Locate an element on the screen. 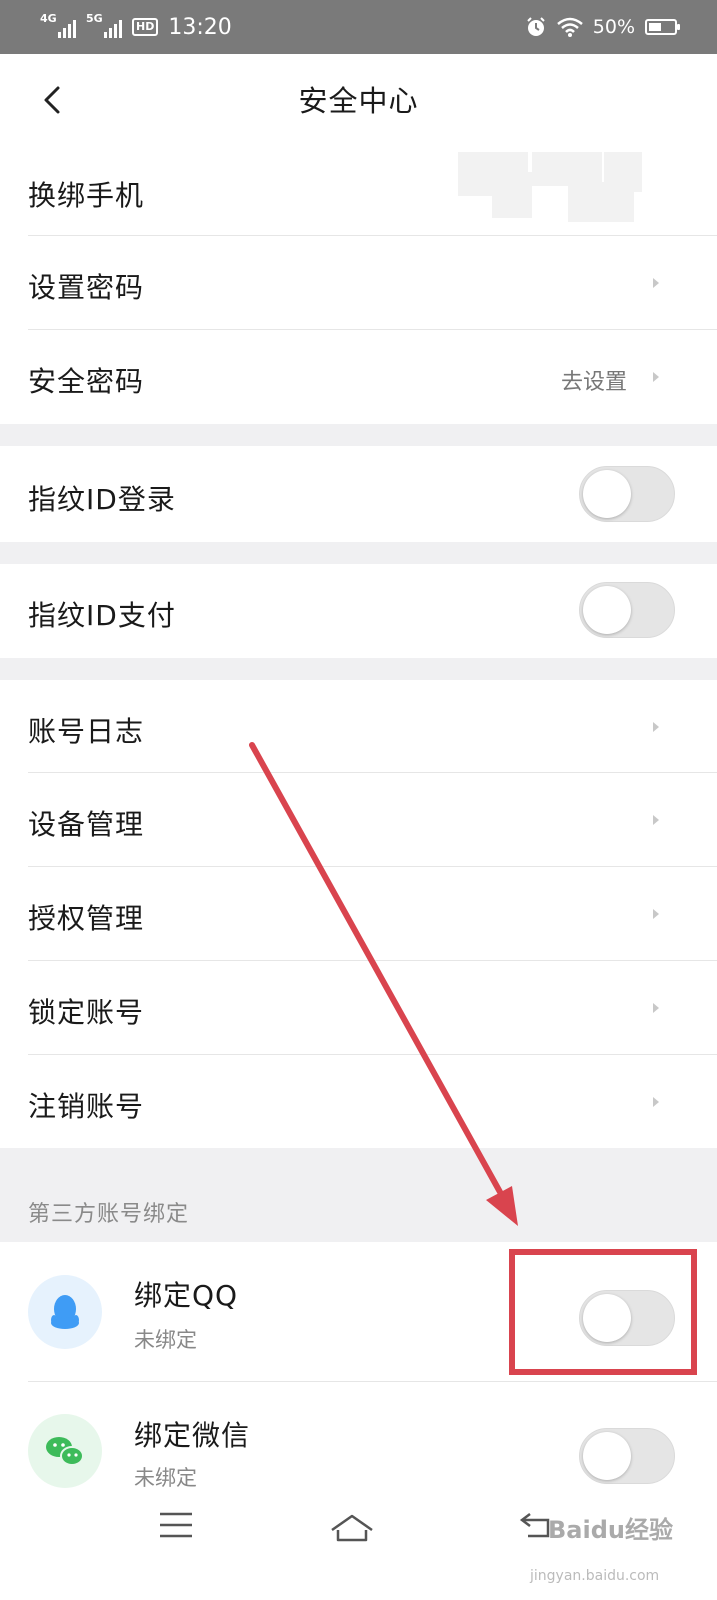 The width and height of the screenshot is (717, 1600). annotation-highlight-box is located at coordinates (603, 1312).